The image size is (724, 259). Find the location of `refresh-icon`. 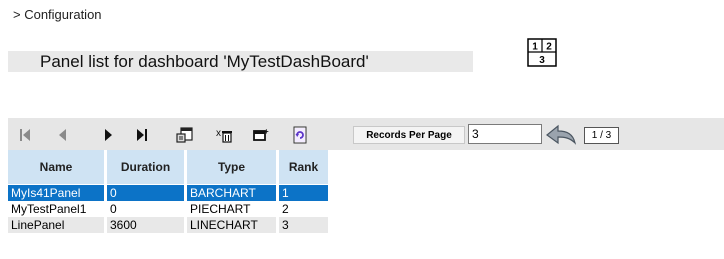

refresh-icon is located at coordinates (300, 135).